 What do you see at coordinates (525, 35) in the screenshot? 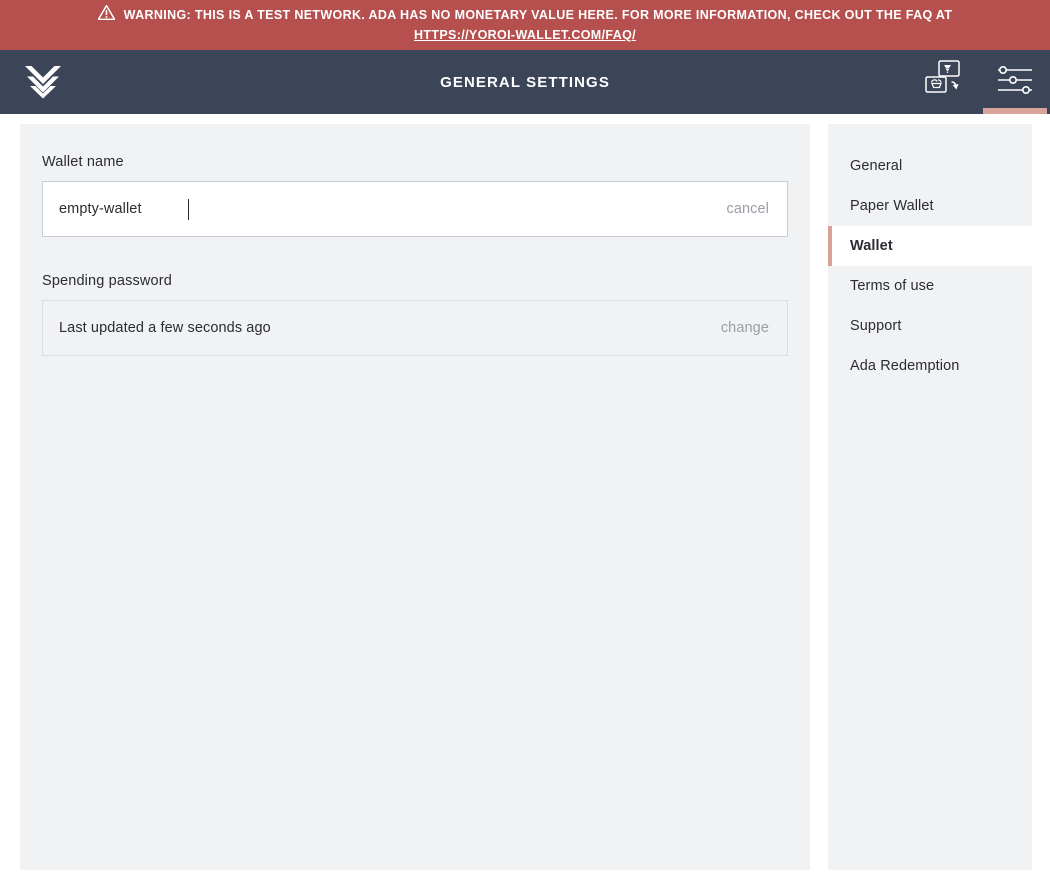
I see `faq-link: HTTPS://YOROI-WALLET.COM/FAQ/` at bounding box center [525, 35].